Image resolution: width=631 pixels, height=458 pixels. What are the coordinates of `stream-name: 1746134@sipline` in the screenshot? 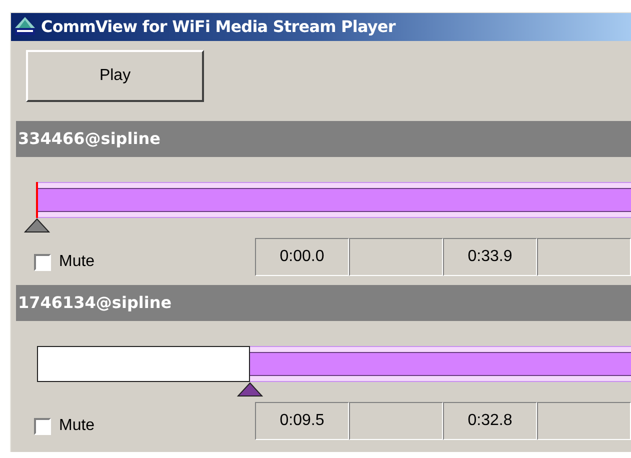 It's located at (95, 303).